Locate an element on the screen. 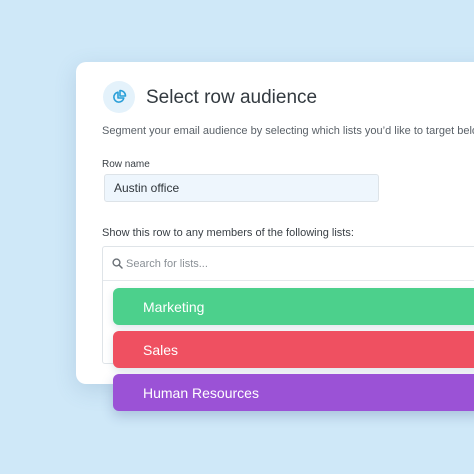 This screenshot has height=474, width=474. list-item-marketing: Marketing is located at coordinates (293, 306).